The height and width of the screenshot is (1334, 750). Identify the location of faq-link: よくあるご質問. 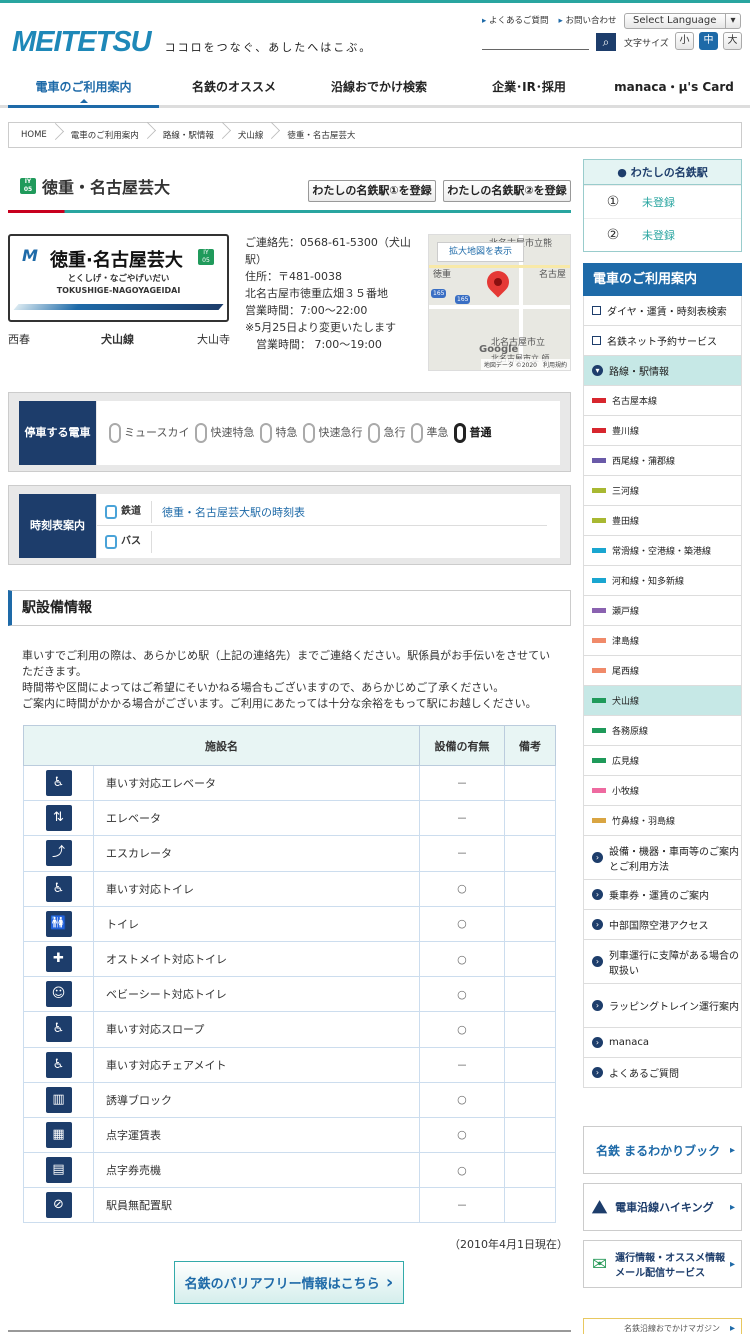
(515, 20).